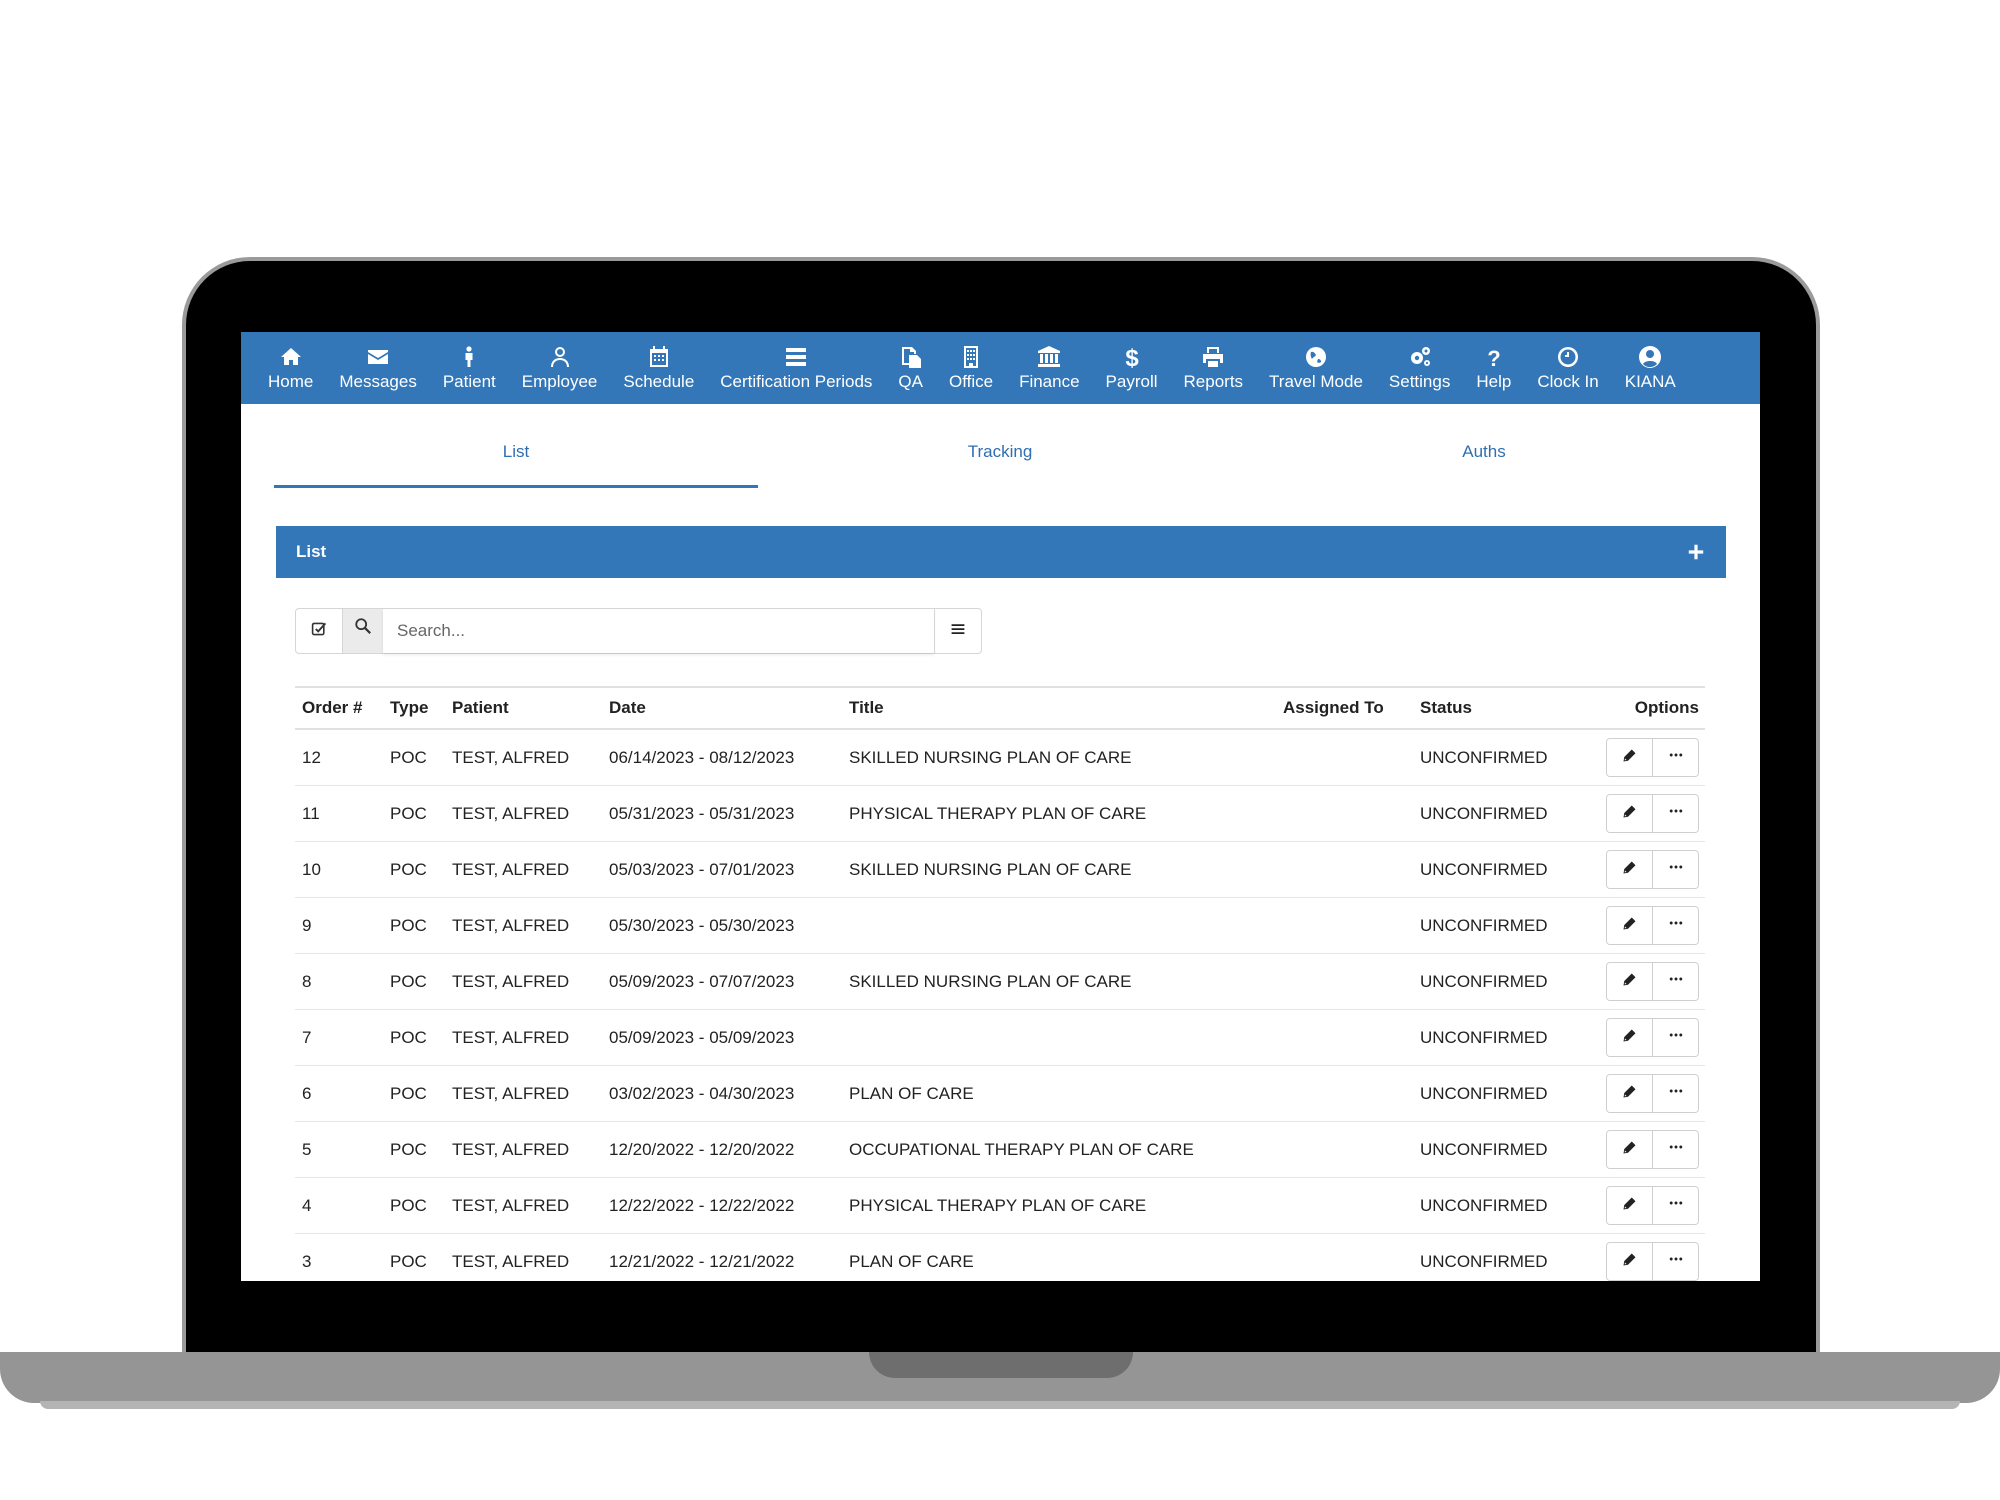 The image size is (2000, 1500). Describe the element at coordinates (339, 869) in the screenshot. I see `cell-order: 10` at that location.